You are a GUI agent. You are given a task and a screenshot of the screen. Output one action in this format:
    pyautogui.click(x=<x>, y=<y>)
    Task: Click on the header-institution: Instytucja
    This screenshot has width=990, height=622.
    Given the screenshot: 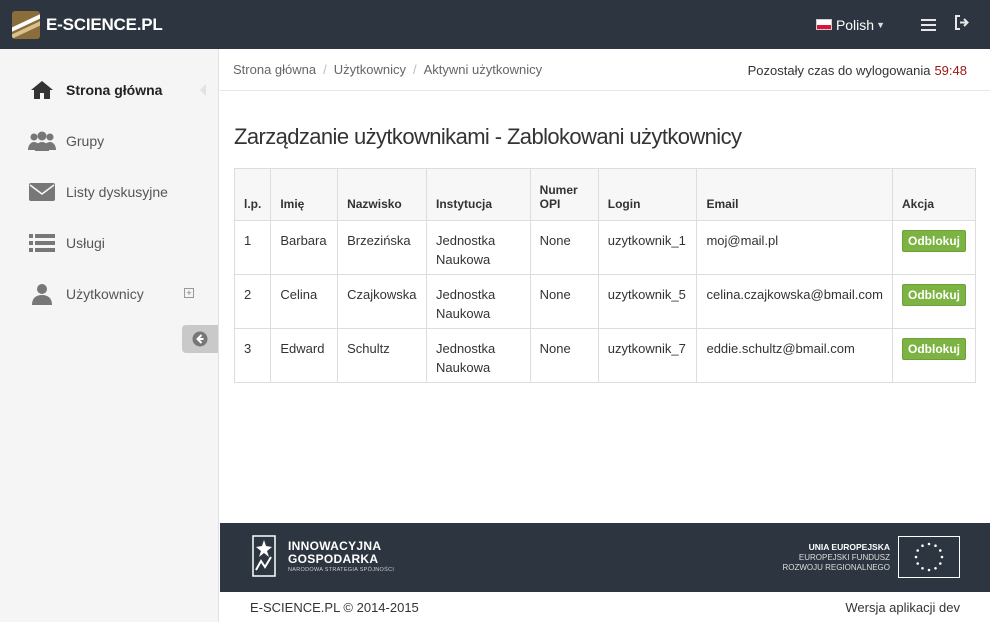 What is the action you would take?
    pyautogui.click(x=478, y=194)
    